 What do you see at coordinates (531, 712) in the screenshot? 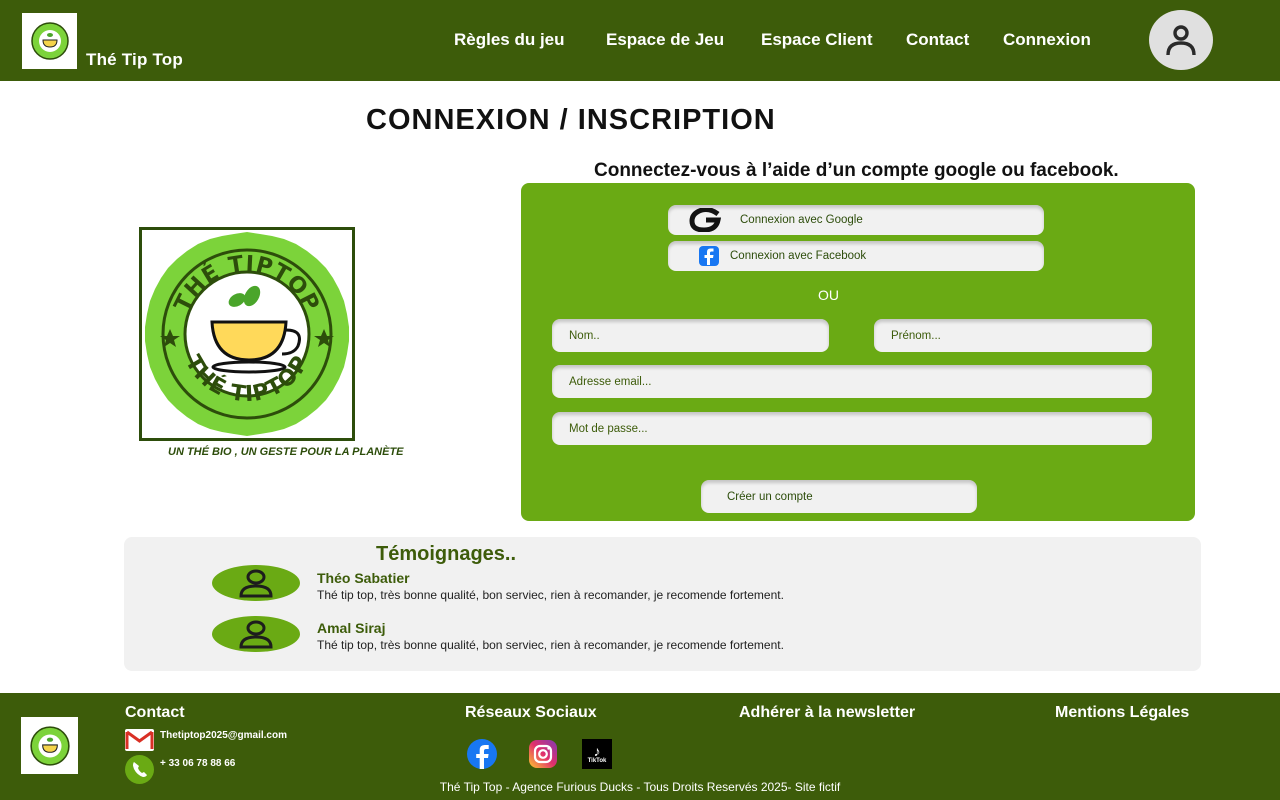
I see `footer-social-heading: Réseaux Sociaux` at bounding box center [531, 712].